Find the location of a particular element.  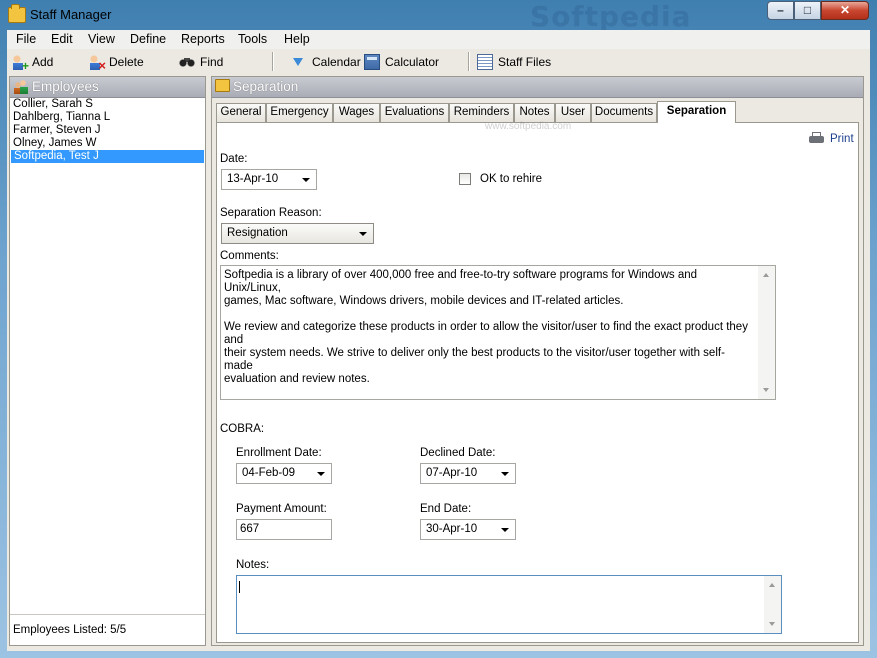

print-link: Print is located at coordinates (831, 138).